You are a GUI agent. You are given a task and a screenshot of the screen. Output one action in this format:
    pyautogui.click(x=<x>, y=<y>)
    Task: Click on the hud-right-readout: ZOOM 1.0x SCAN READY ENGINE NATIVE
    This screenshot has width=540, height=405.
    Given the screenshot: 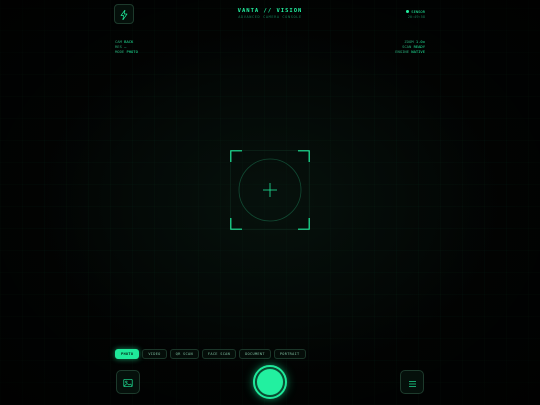 What is the action you would take?
    pyautogui.click(x=410, y=46)
    